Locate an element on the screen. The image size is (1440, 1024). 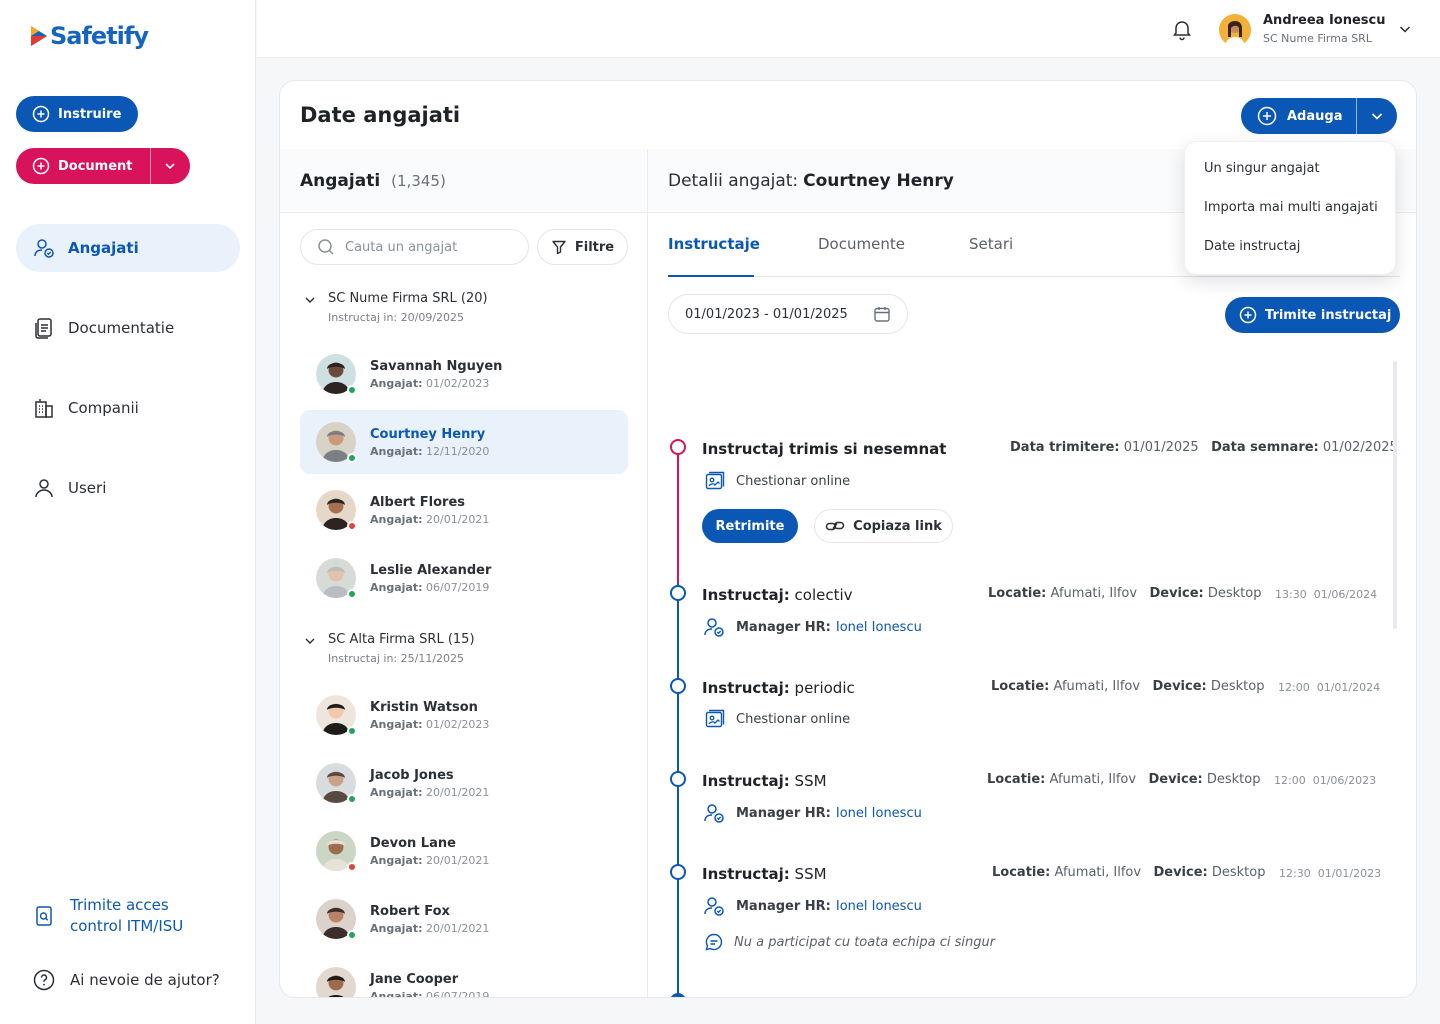
nav-item-angajati: Angajati is located at coordinates (128, 248).